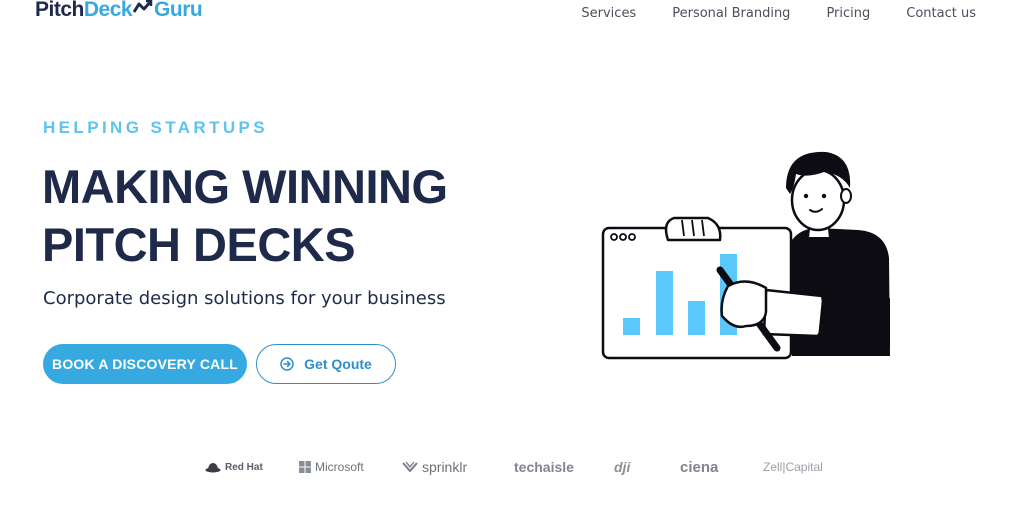 This screenshot has height=512, width=1024. Describe the element at coordinates (287, 364) in the screenshot. I see `arrow-circle-right-icon` at that location.